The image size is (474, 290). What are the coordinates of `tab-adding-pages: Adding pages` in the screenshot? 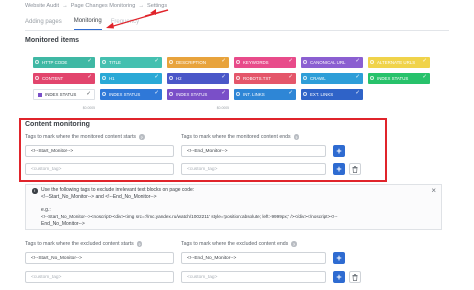 It's located at (45, 23).